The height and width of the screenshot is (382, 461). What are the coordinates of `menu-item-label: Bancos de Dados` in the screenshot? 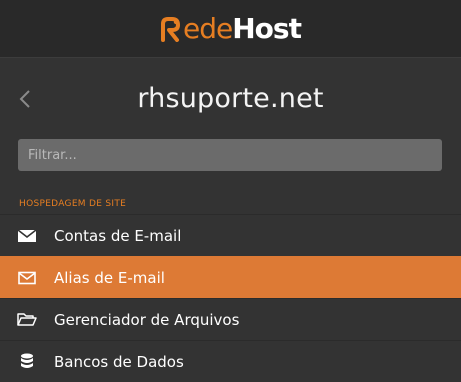 It's located at (119, 361).